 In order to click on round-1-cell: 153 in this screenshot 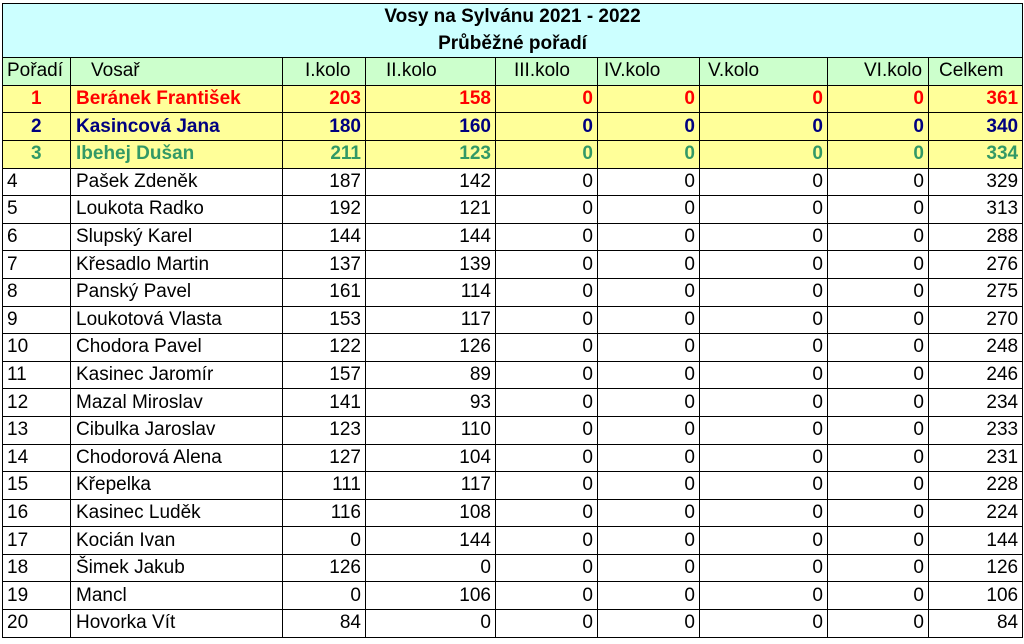, I will do `click(324, 320)`.